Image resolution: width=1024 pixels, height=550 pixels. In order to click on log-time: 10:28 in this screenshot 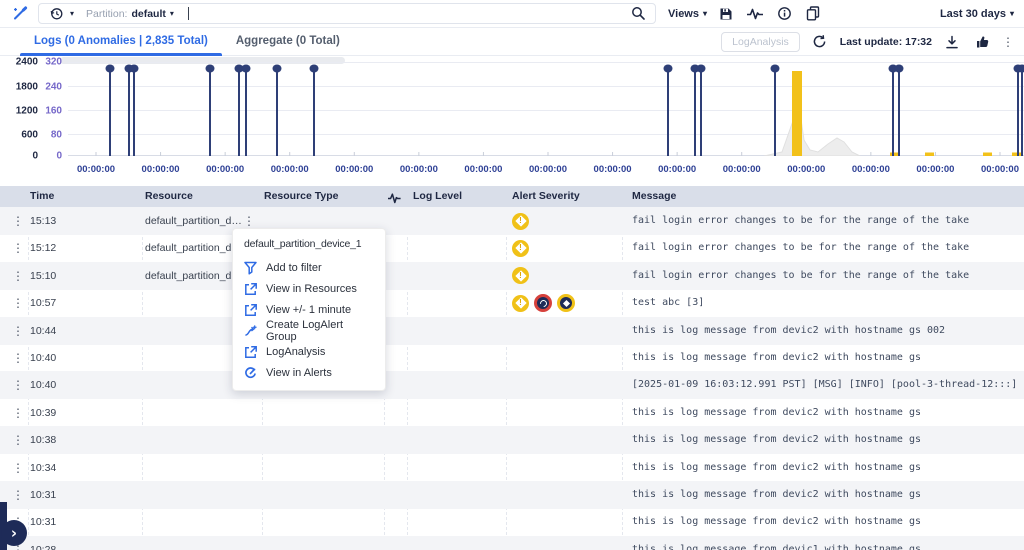, I will do `click(43, 546)`.